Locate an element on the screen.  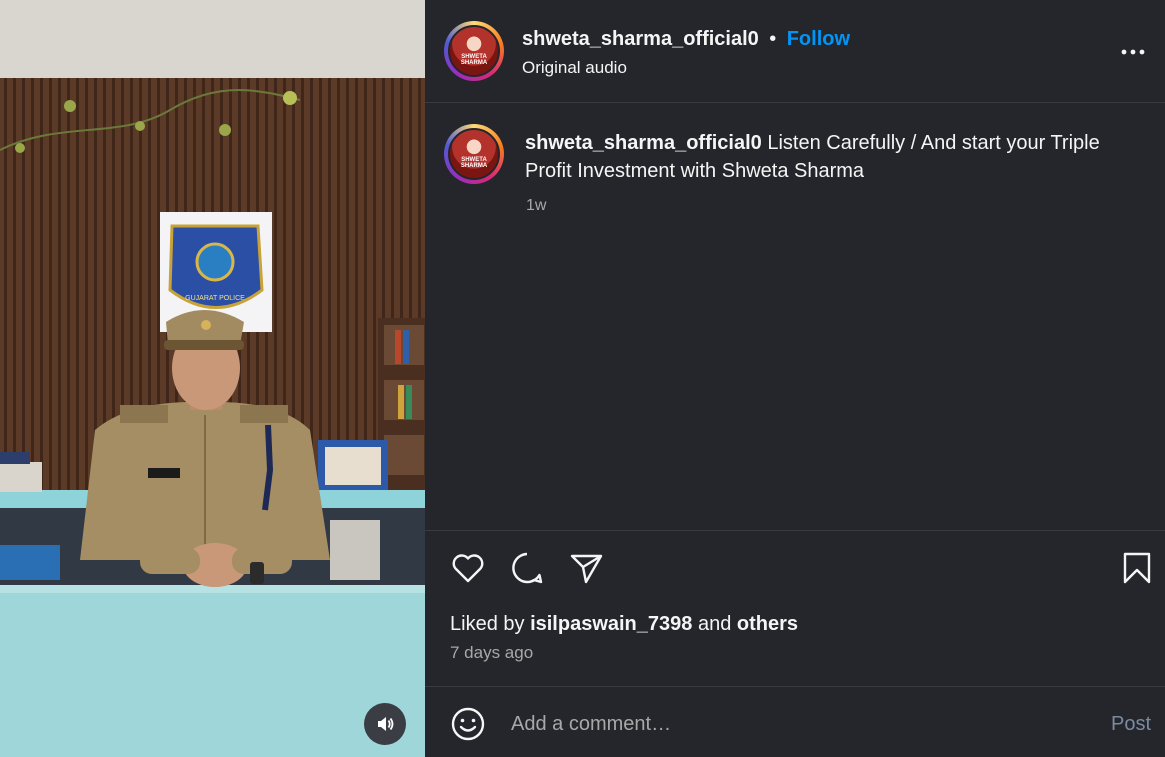
actions-divider is located at coordinates (795, 530).